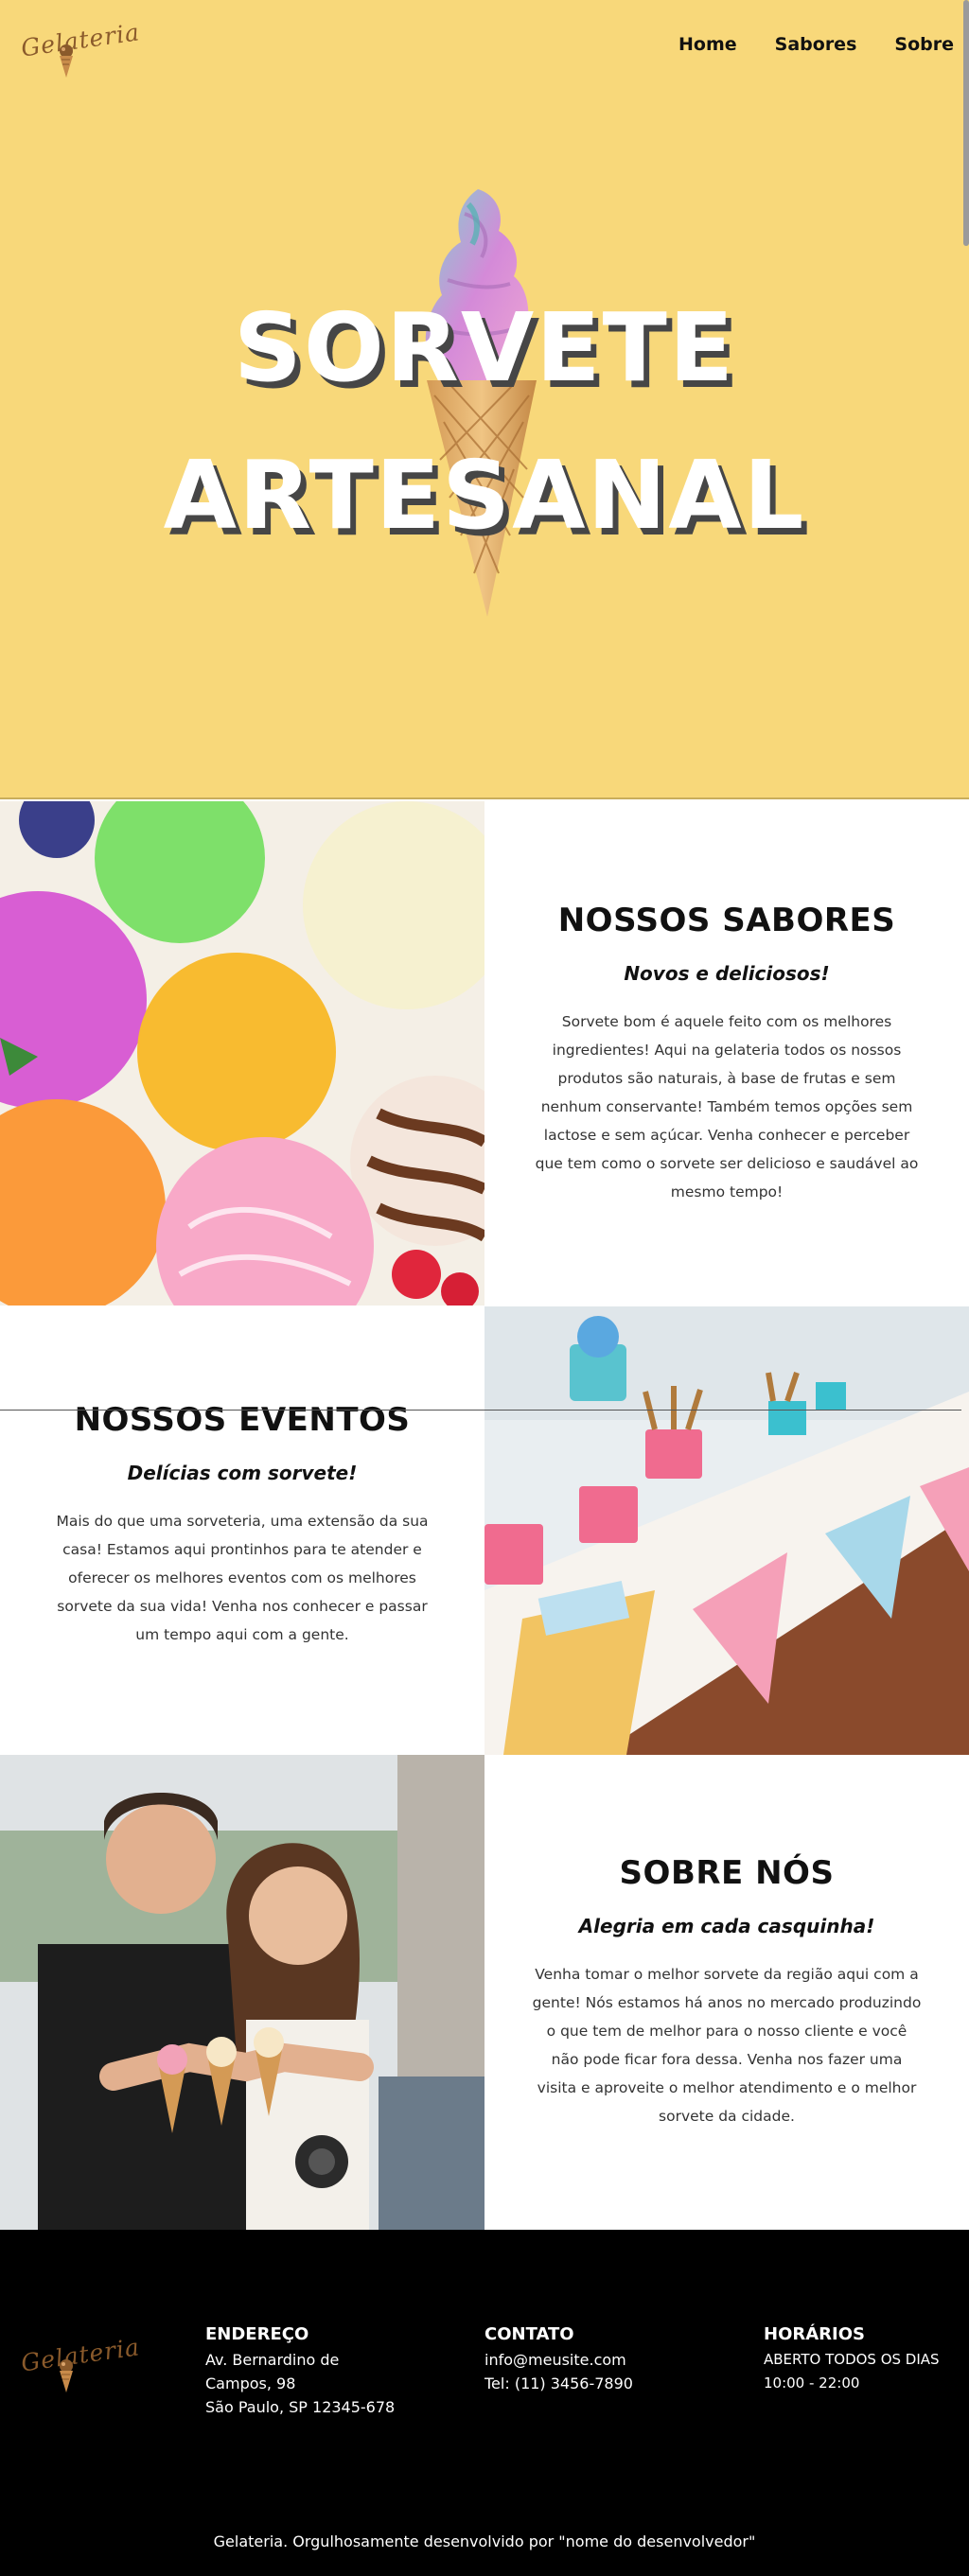  I want to click on friends-ice-cream-image, so click(242, 1993).